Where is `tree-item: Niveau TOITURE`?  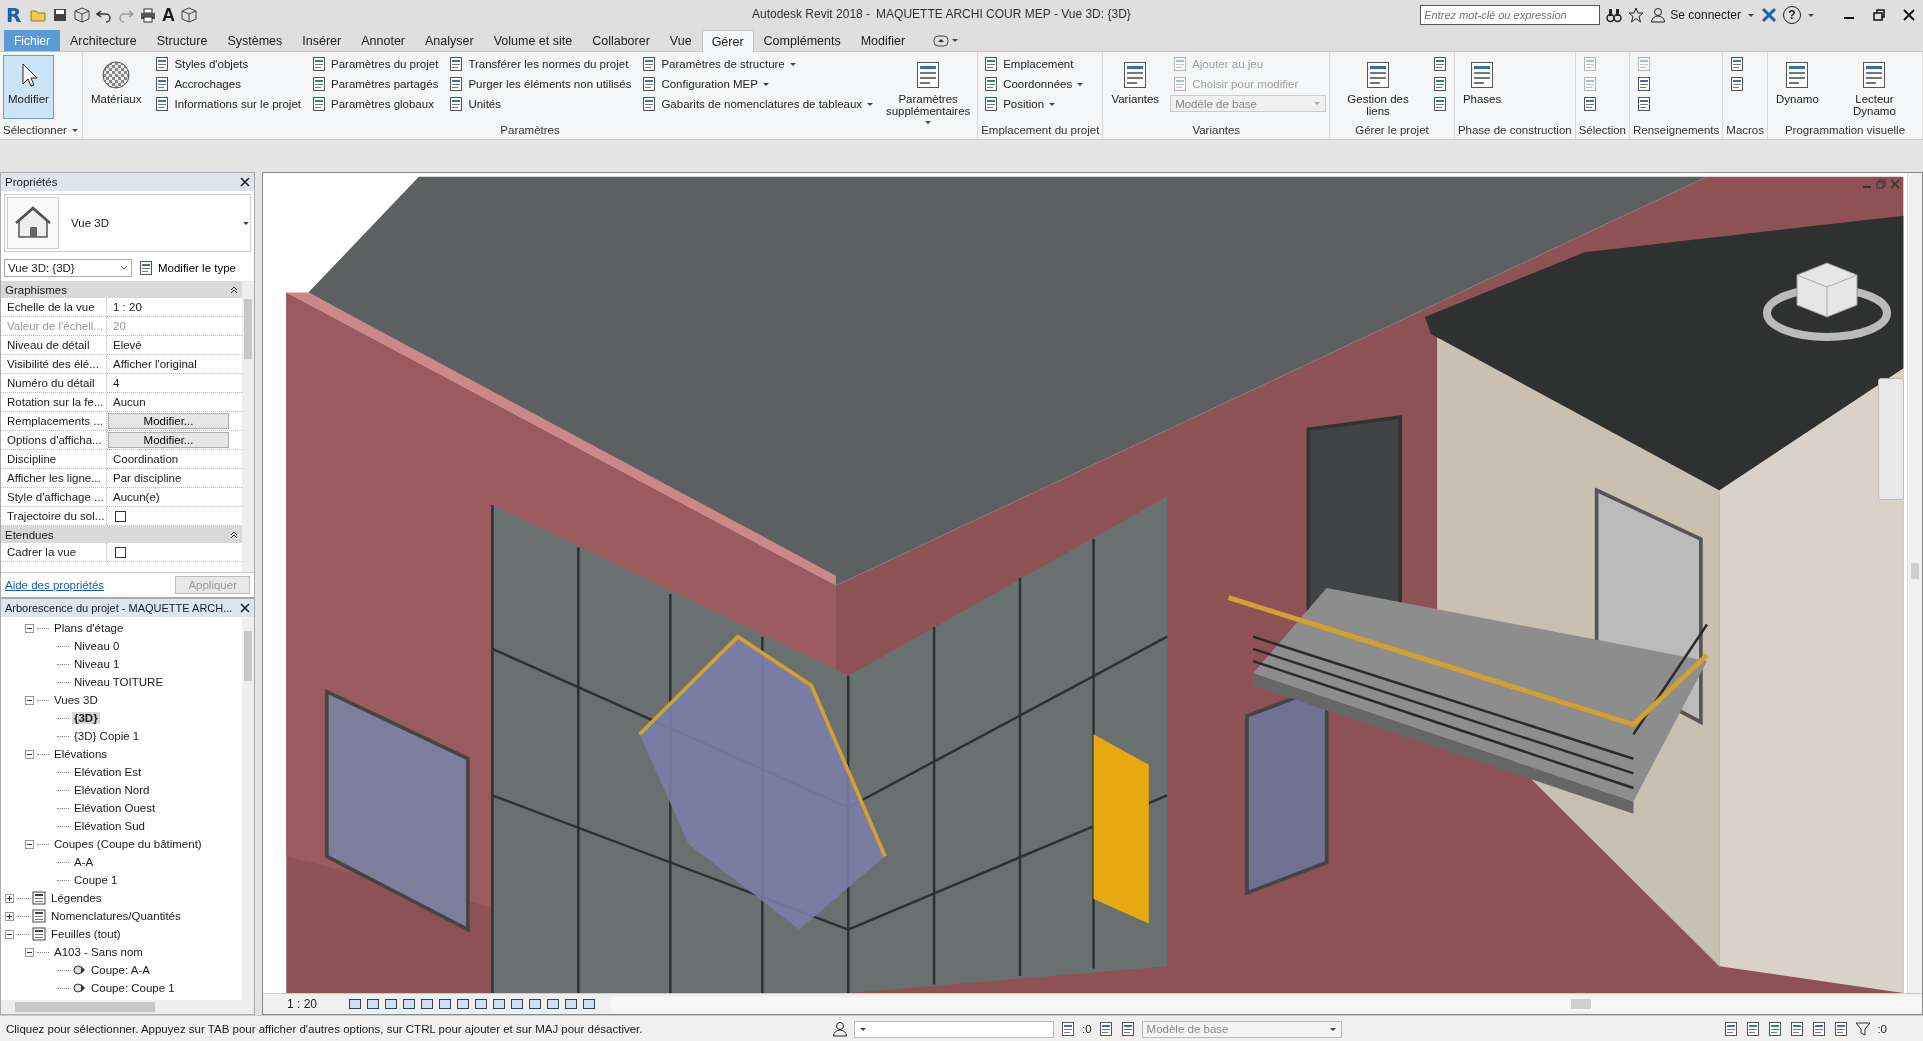 tree-item: Niveau TOITURE is located at coordinates (119, 682).